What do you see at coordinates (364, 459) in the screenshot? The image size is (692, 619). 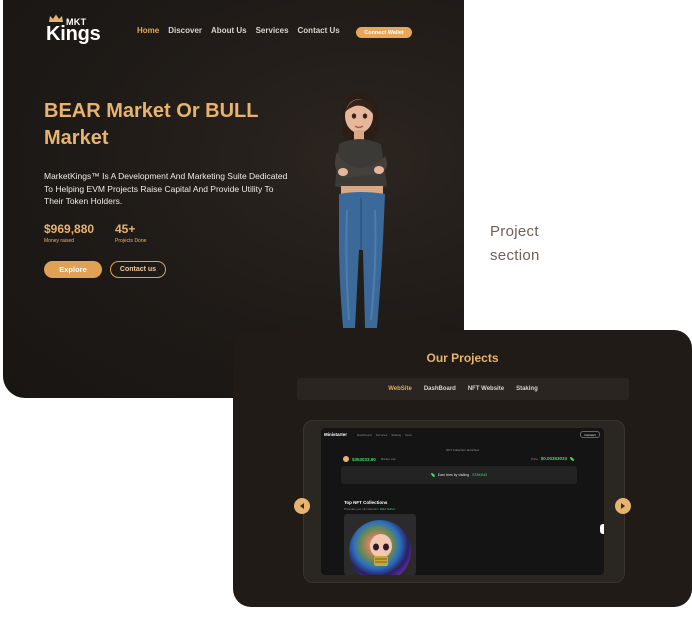 I see `market-cap-value: $353033.90` at bounding box center [364, 459].